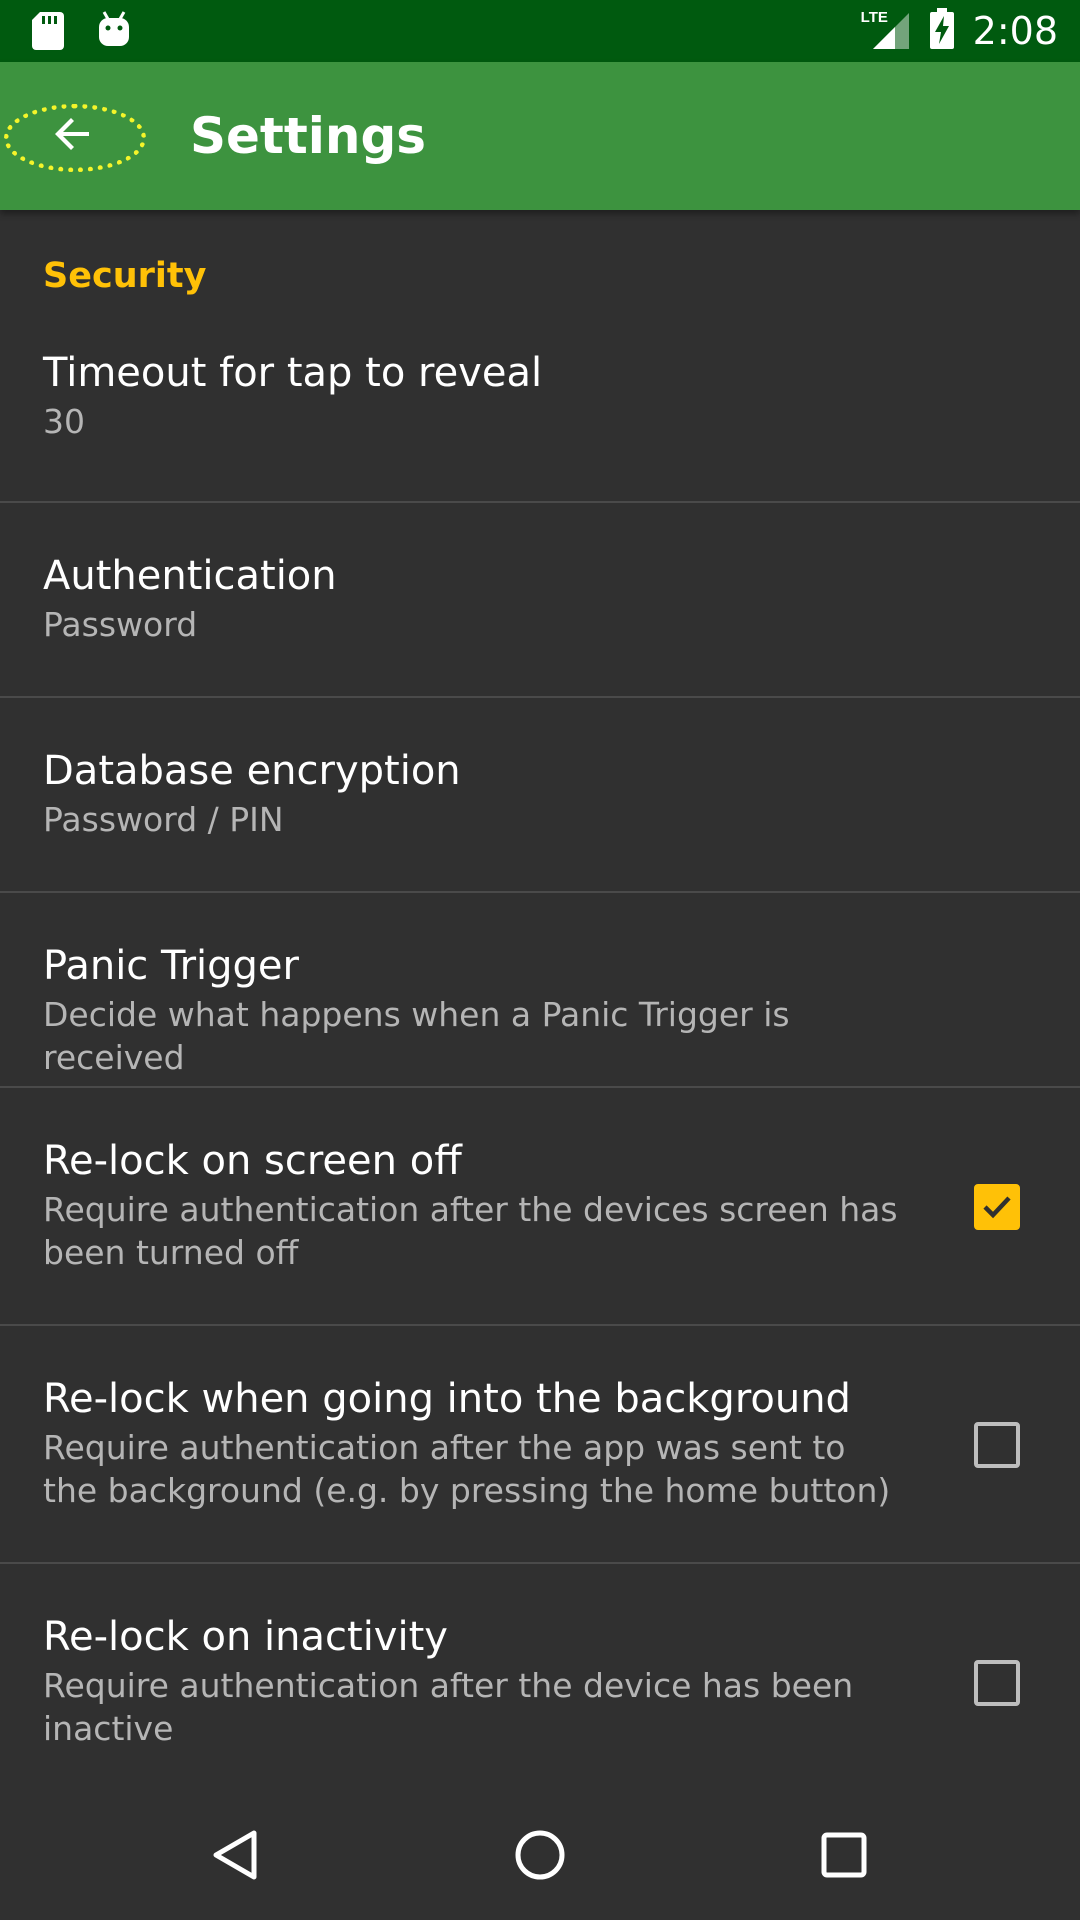 This screenshot has height=1920, width=1080. What do you see at coordinates (1015, 31) in the screenshot?
I see `clock: 2:08` at bounding box center [1015, 31].